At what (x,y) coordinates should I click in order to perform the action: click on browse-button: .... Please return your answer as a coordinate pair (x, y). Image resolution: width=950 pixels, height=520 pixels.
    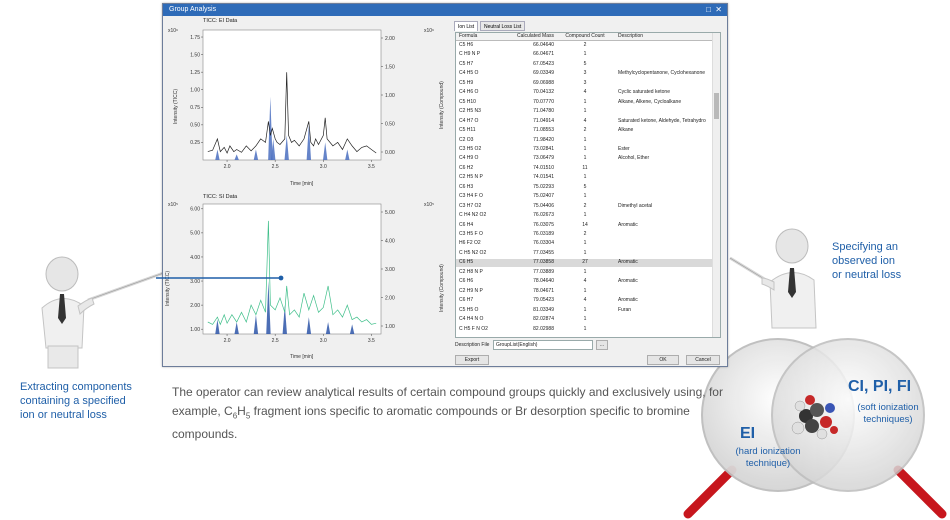
    Looking at the image, I should click on (602, 345).